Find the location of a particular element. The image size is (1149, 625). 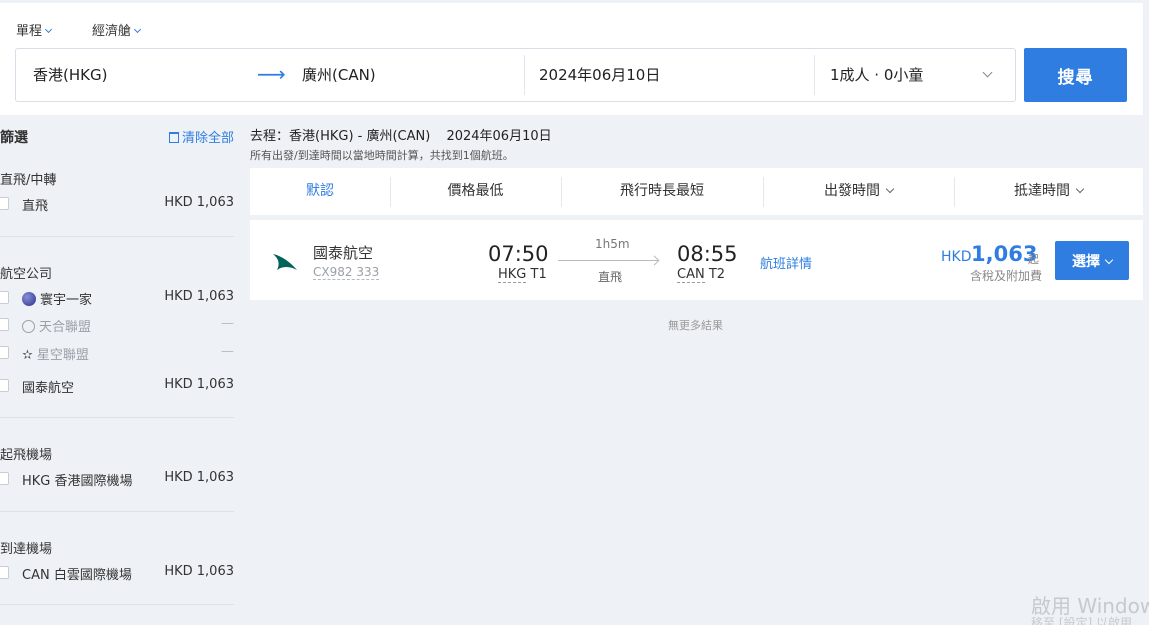

search-box: 香港(HKG) ⟶ 廣州(CAN) 2024年06月10日 1成人 · 0小童 is located at coordinates (515, 75).